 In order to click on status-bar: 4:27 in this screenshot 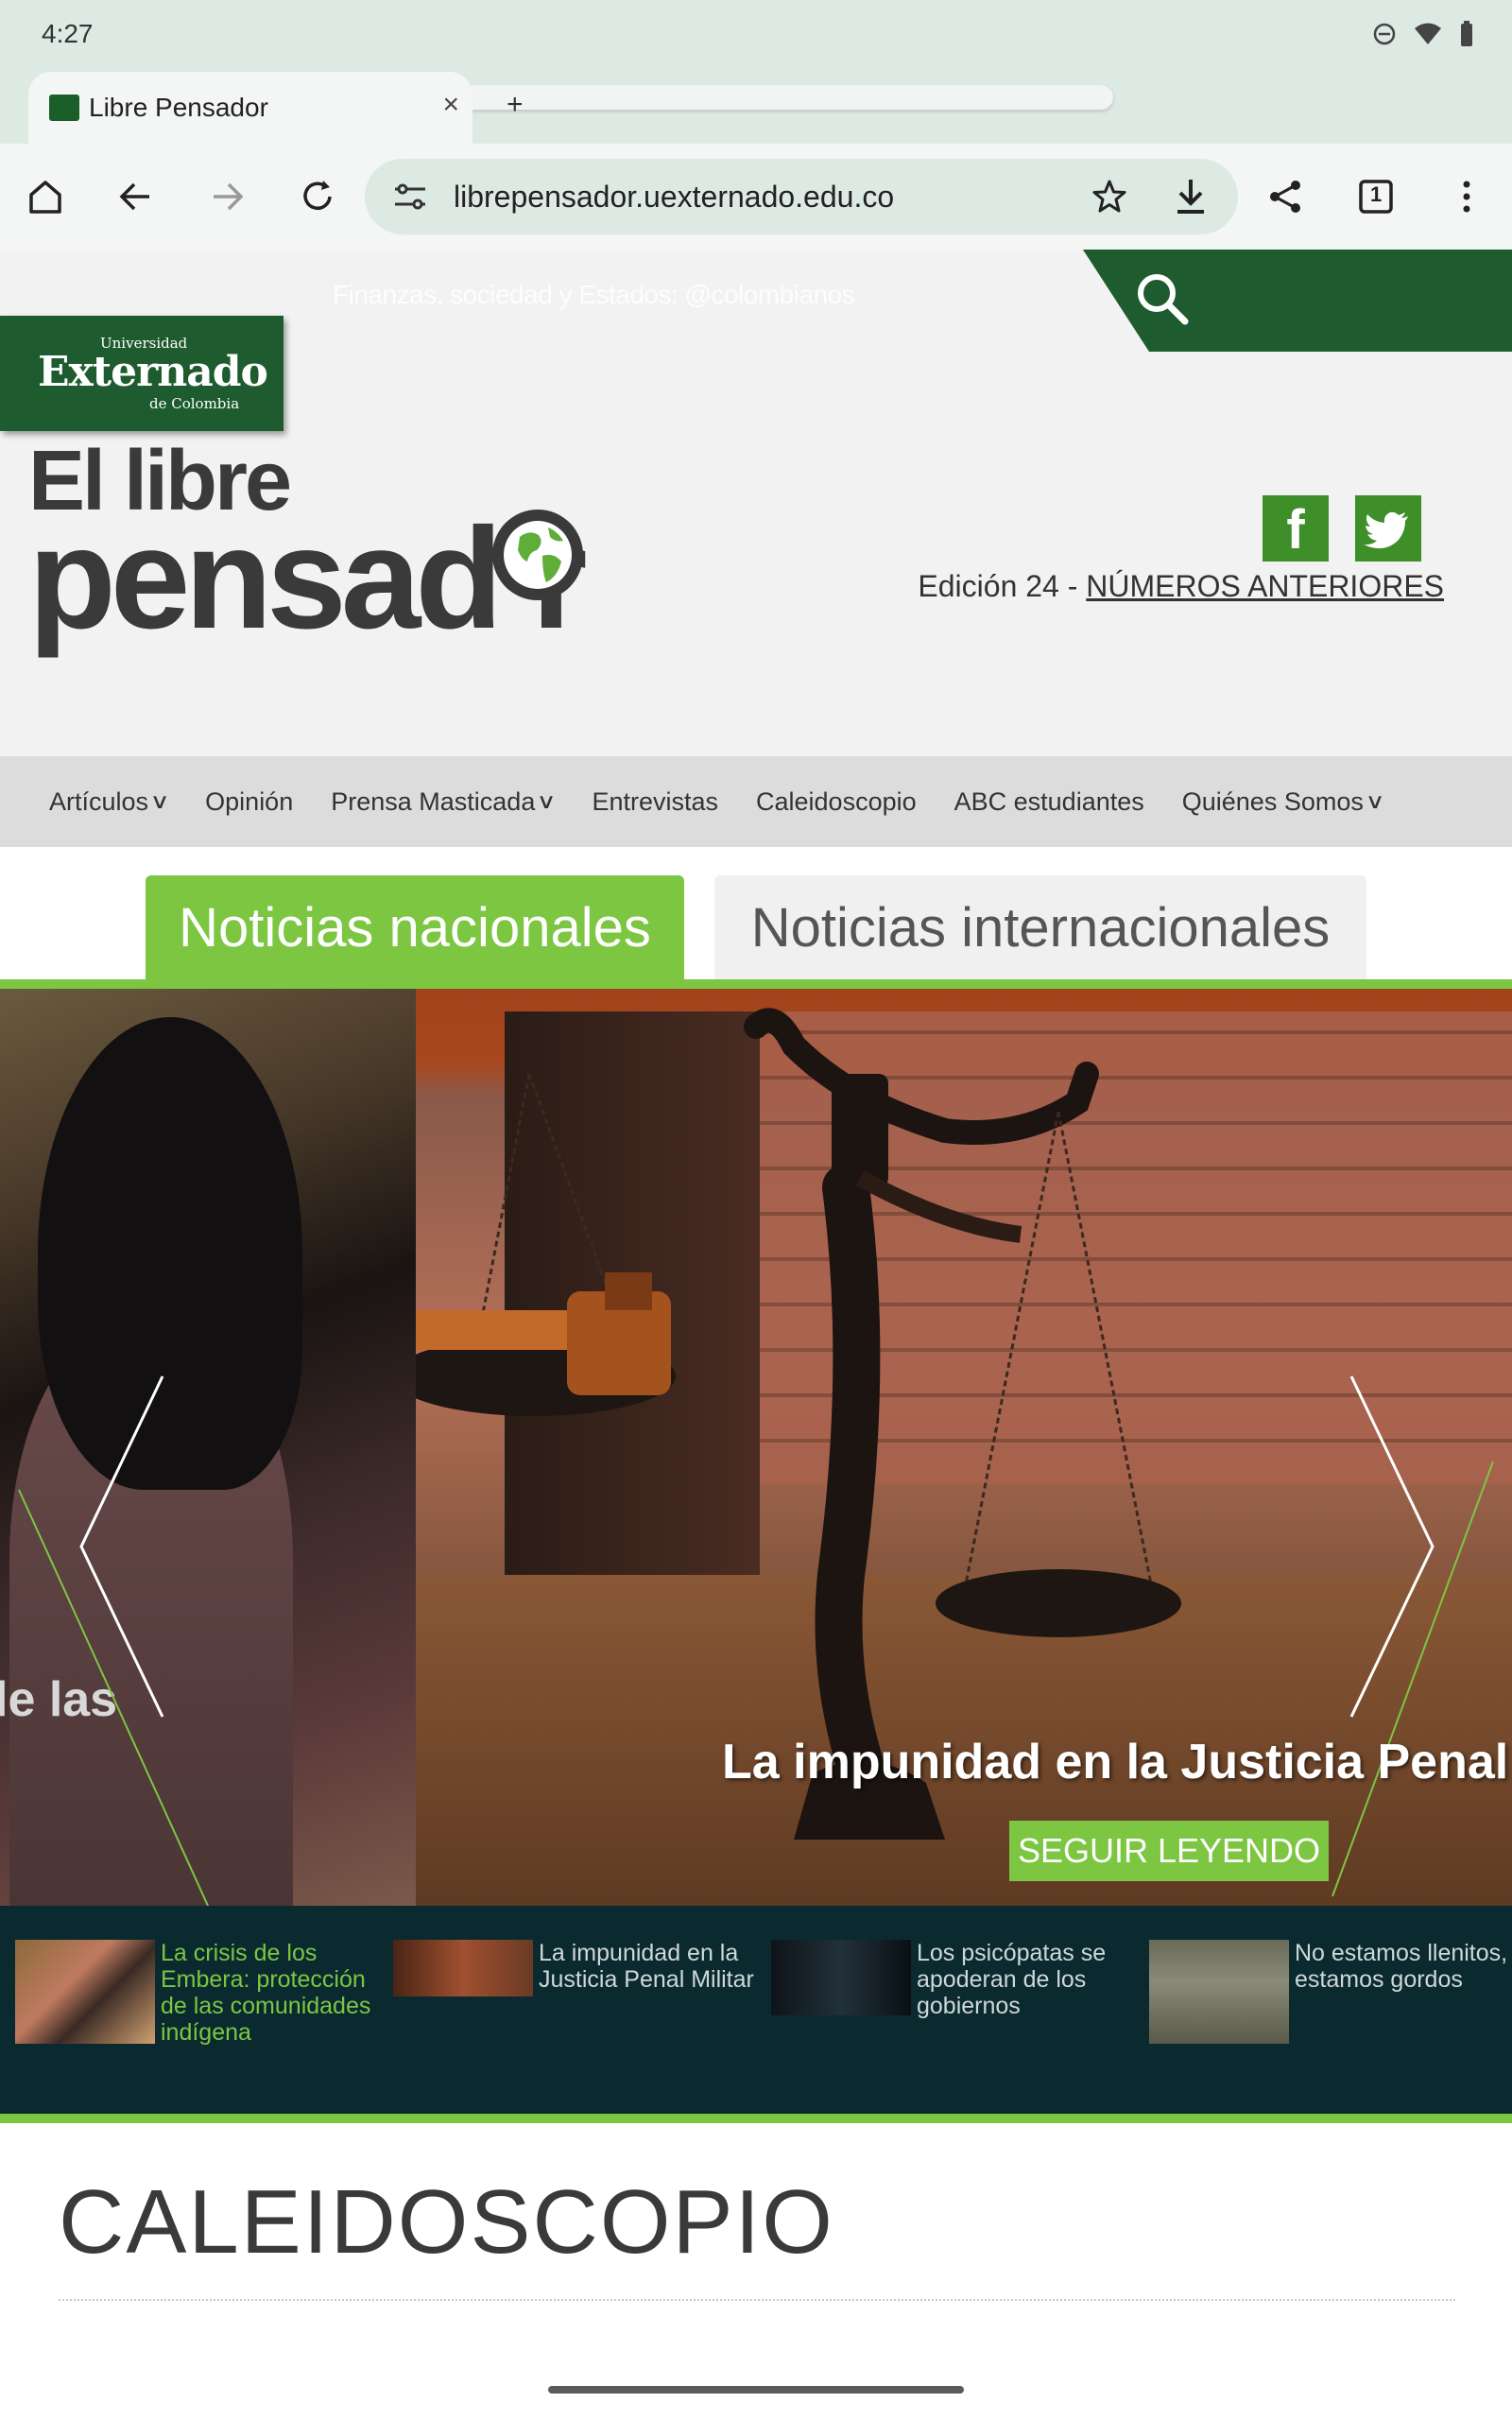, I will do `click(756, 34)`.